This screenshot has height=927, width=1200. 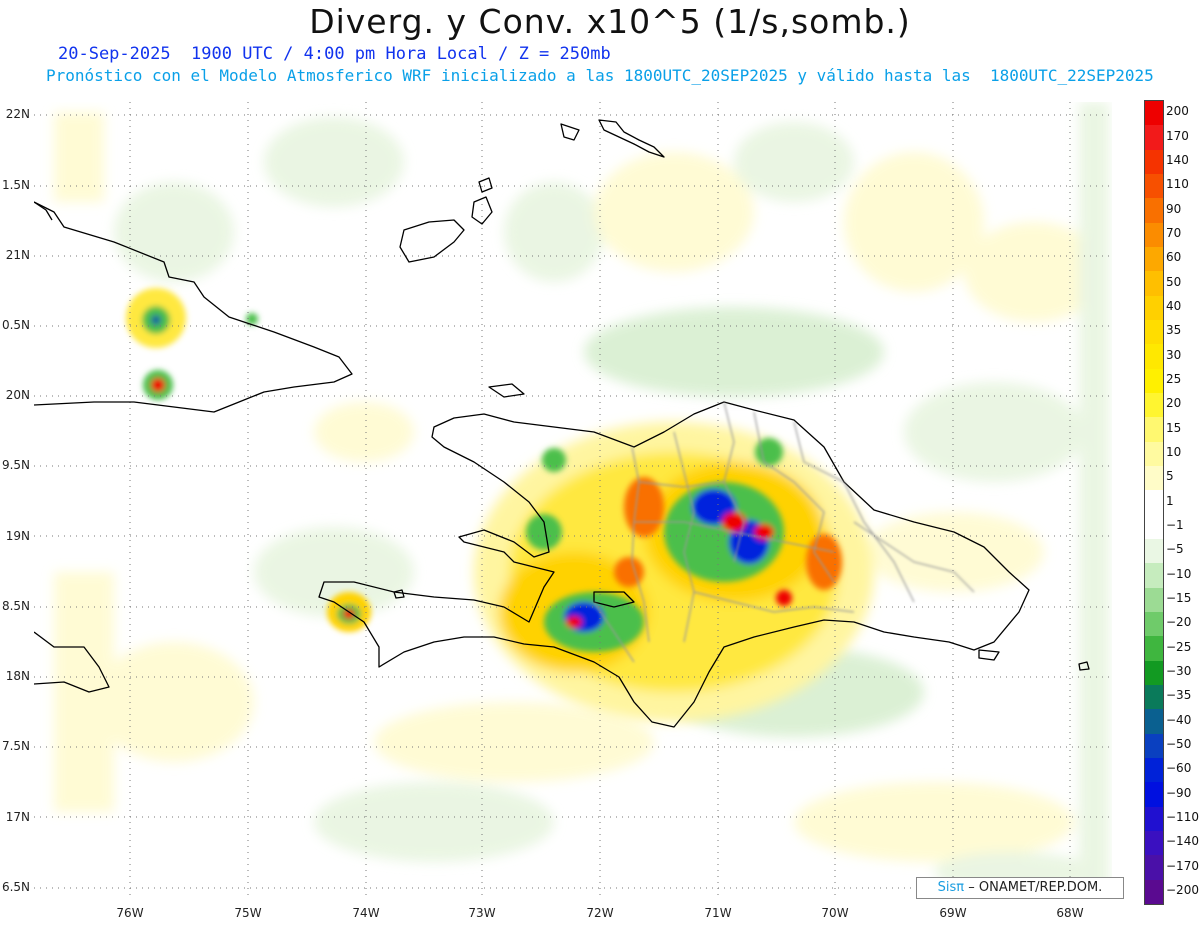 What do you see at coordinates (1177, 111) in the screenshot?
I see `colorbar-label: 200` at bounding box center [1177, 111].